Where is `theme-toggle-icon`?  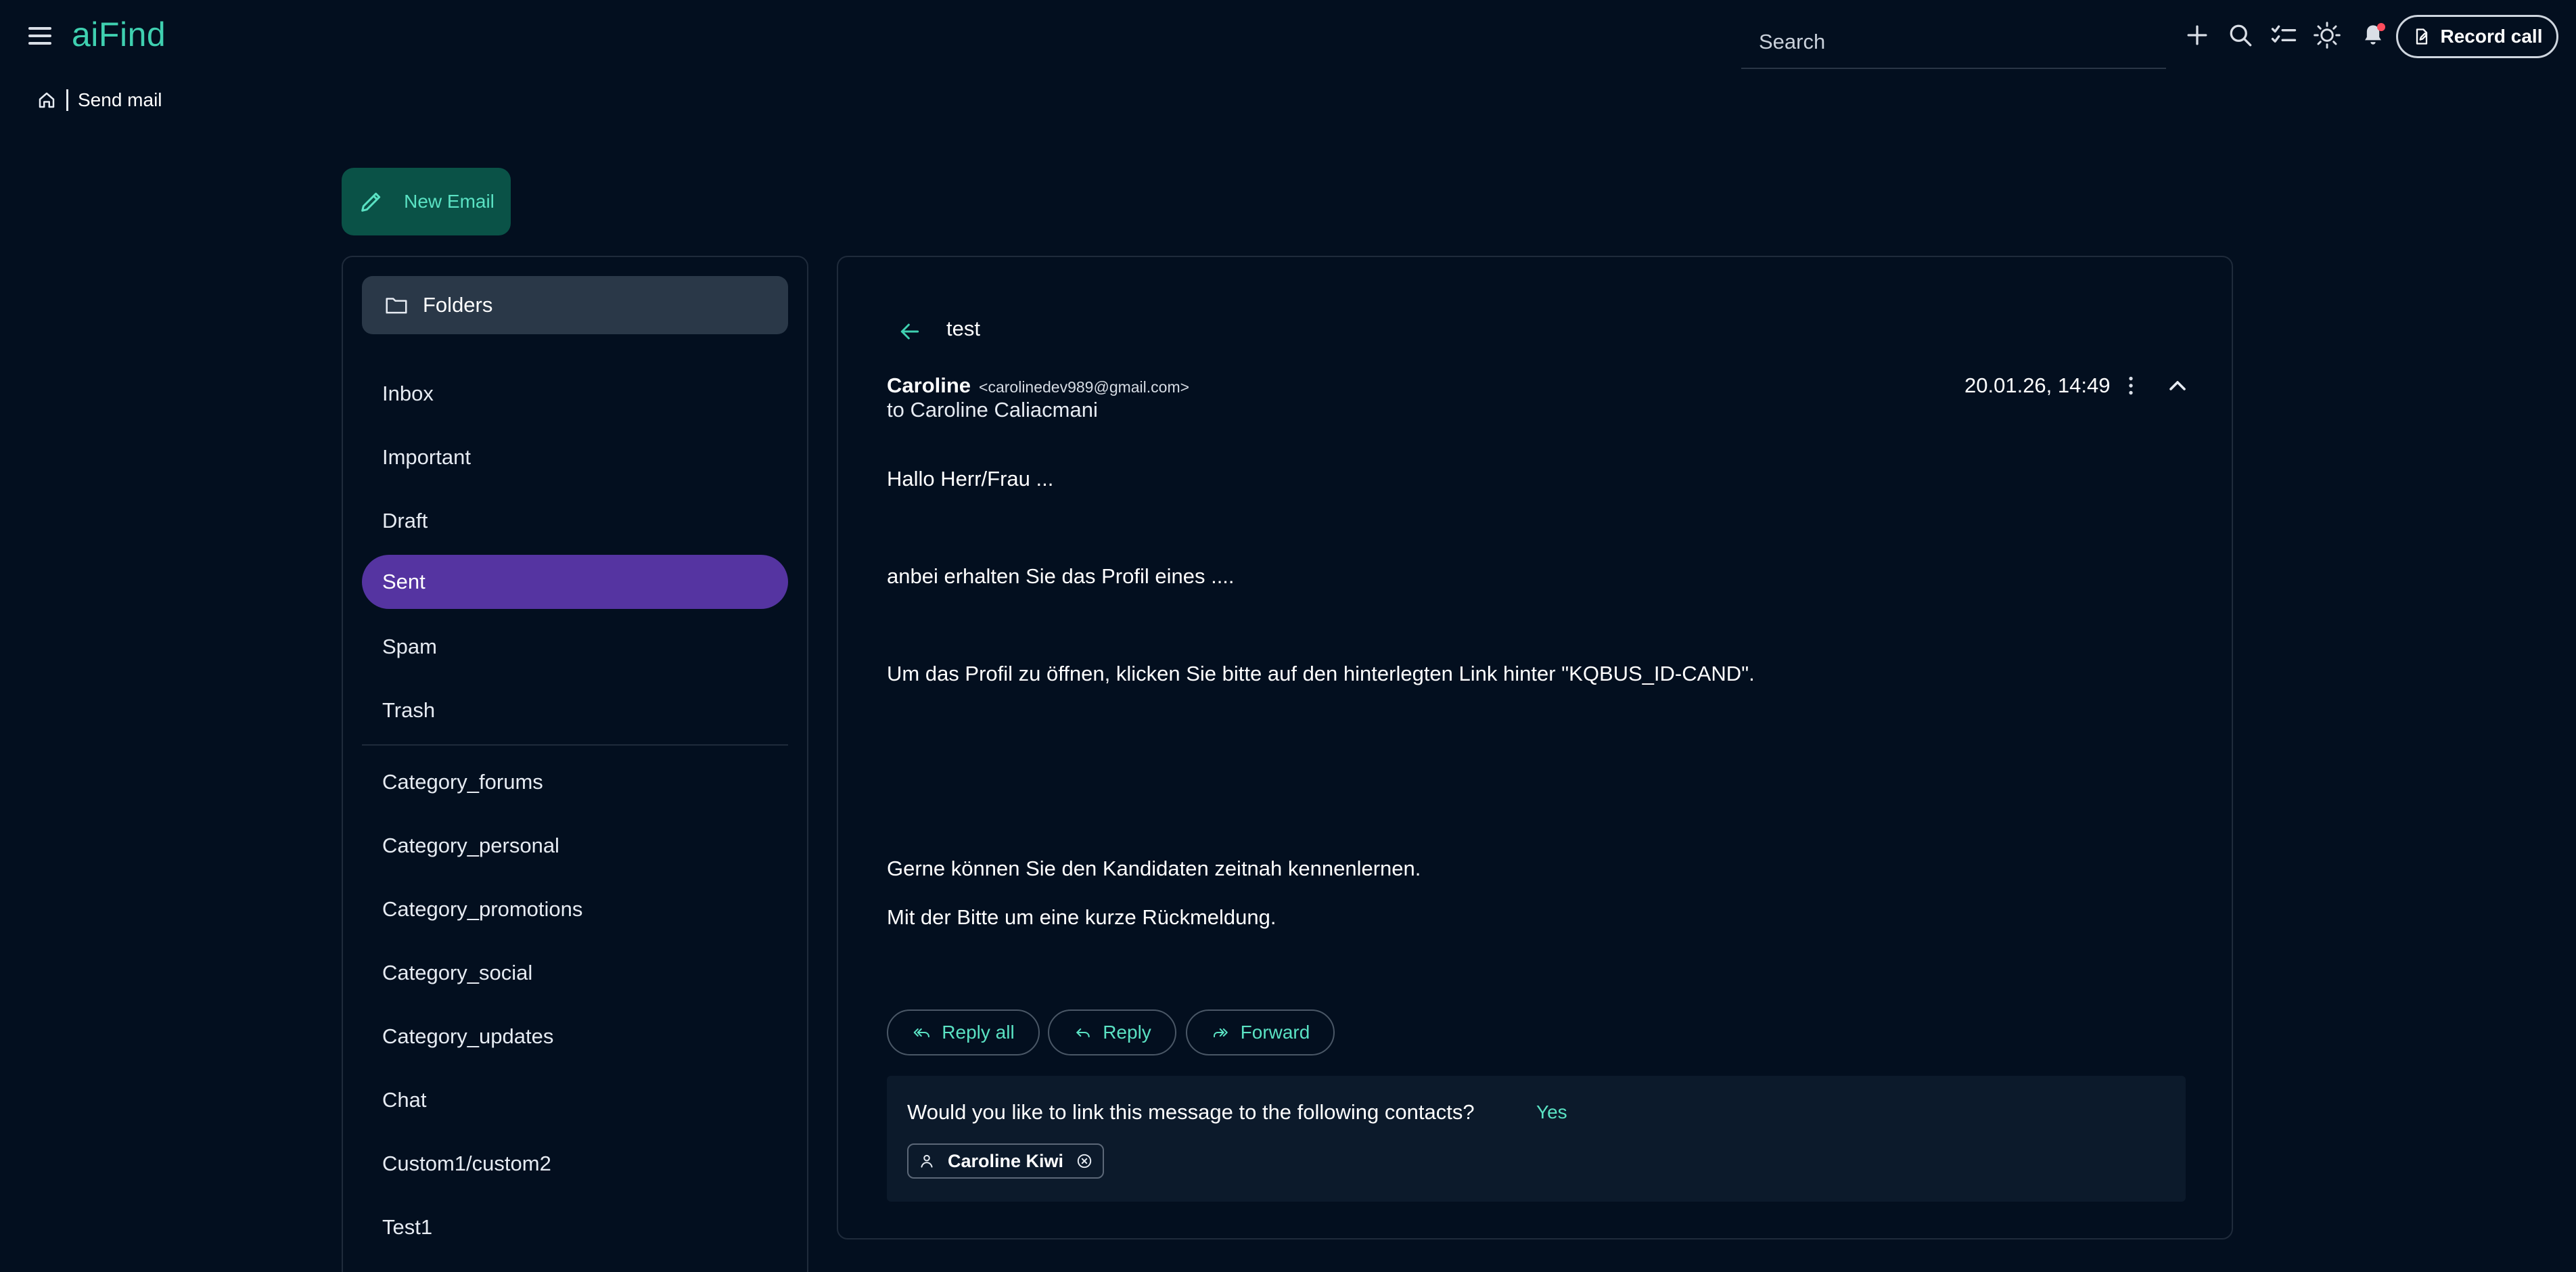
theme-toggle-icon is located at coordinates (2327, 35).